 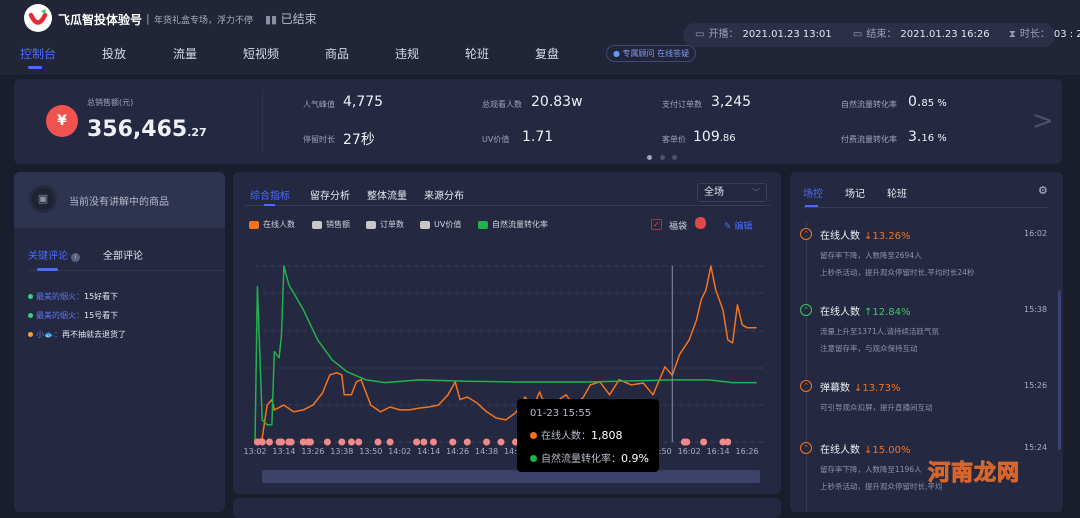 What do you see at coordinates (732, 192) in the screenshot?
I see `scope-select: 全场 ﹀` at bounding box center [732, 192].